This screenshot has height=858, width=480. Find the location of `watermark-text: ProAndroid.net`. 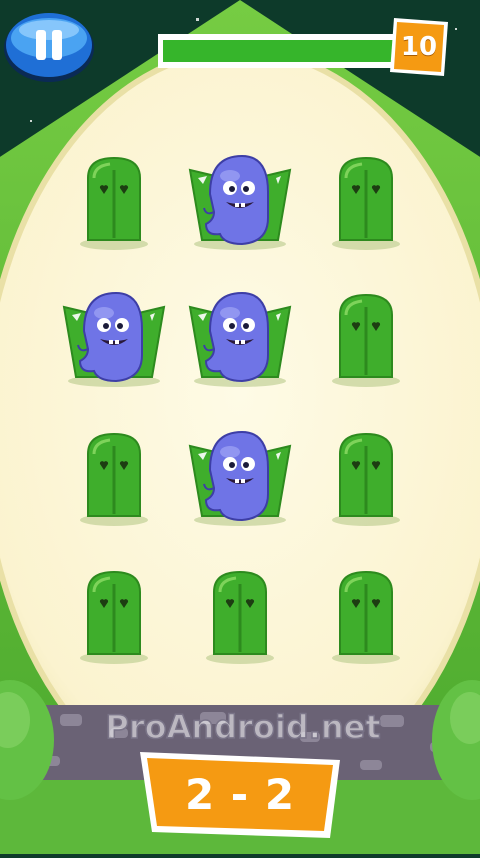

watermark-text: ProAndroid.net is located at coordinates (242, 727).